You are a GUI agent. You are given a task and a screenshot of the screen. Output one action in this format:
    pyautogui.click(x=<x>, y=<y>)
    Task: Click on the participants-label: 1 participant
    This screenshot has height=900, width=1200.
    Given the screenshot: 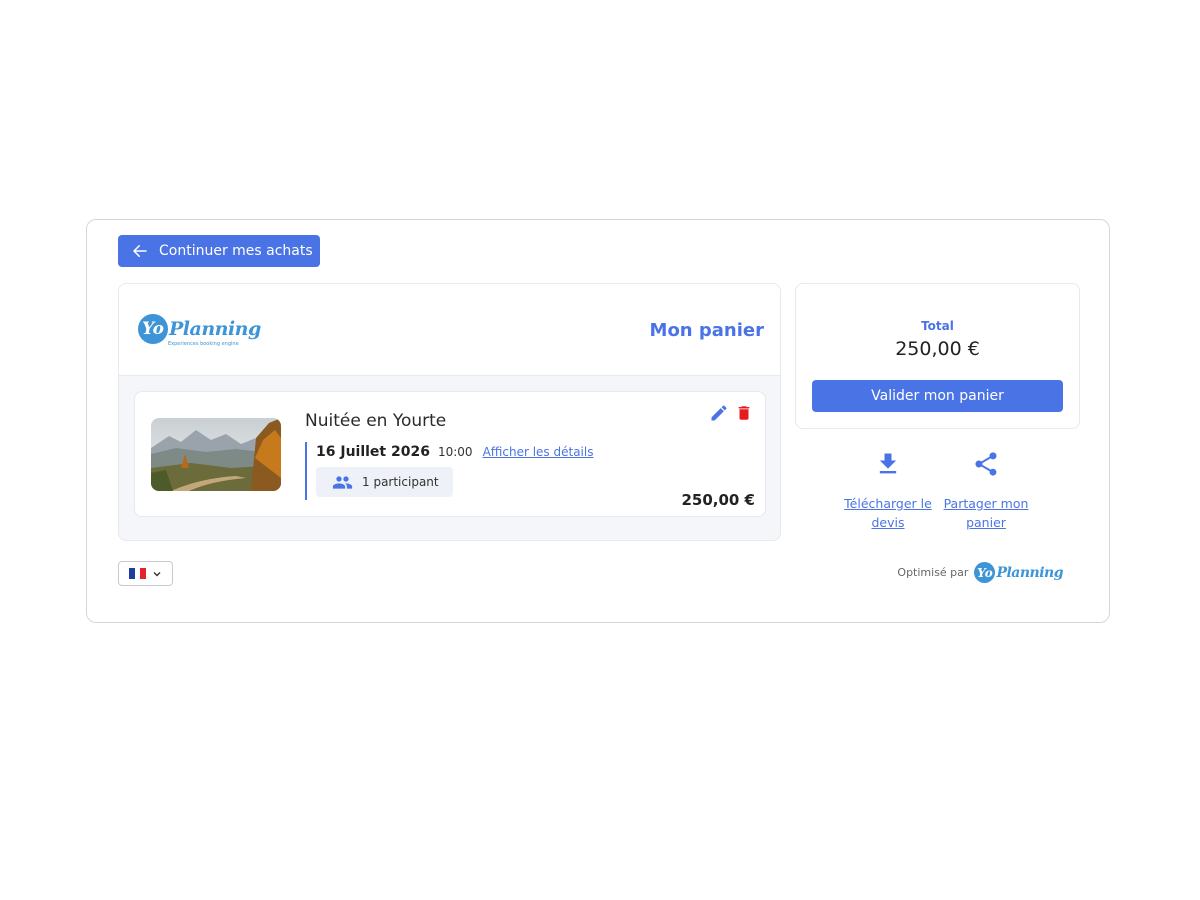 What is the action you would take?
    pyautogui.click(x=400, y=482)
    